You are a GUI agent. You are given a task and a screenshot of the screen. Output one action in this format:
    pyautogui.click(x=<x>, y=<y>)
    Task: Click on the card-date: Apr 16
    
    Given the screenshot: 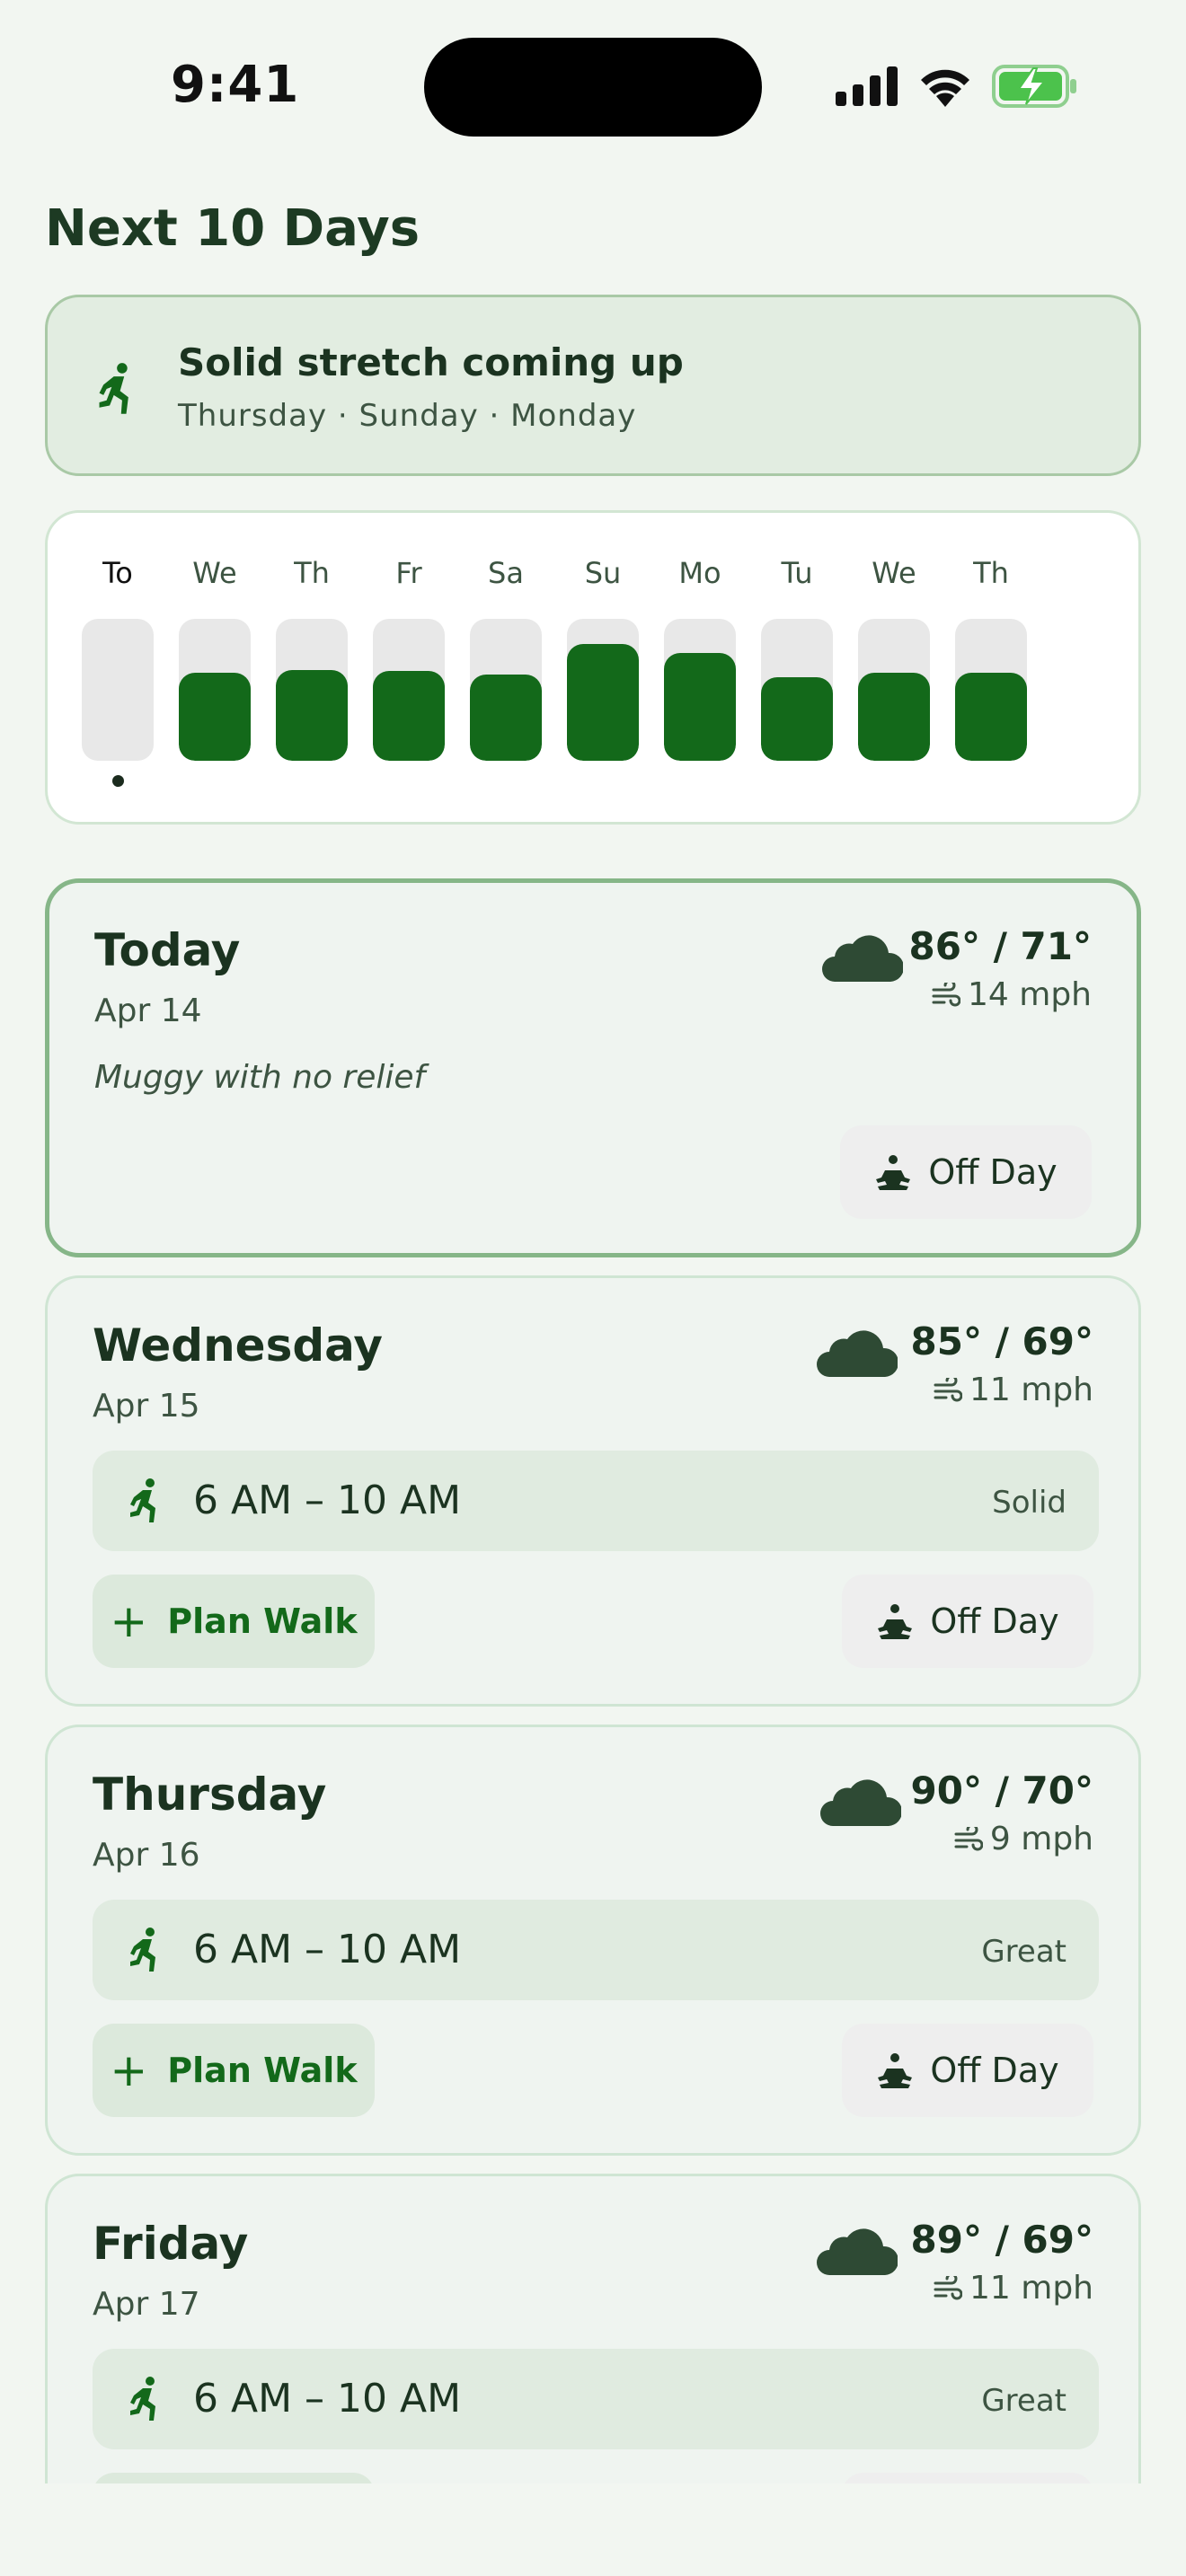 What is the action you would take?
    pyautogui.click(x=146, y=1855)
    